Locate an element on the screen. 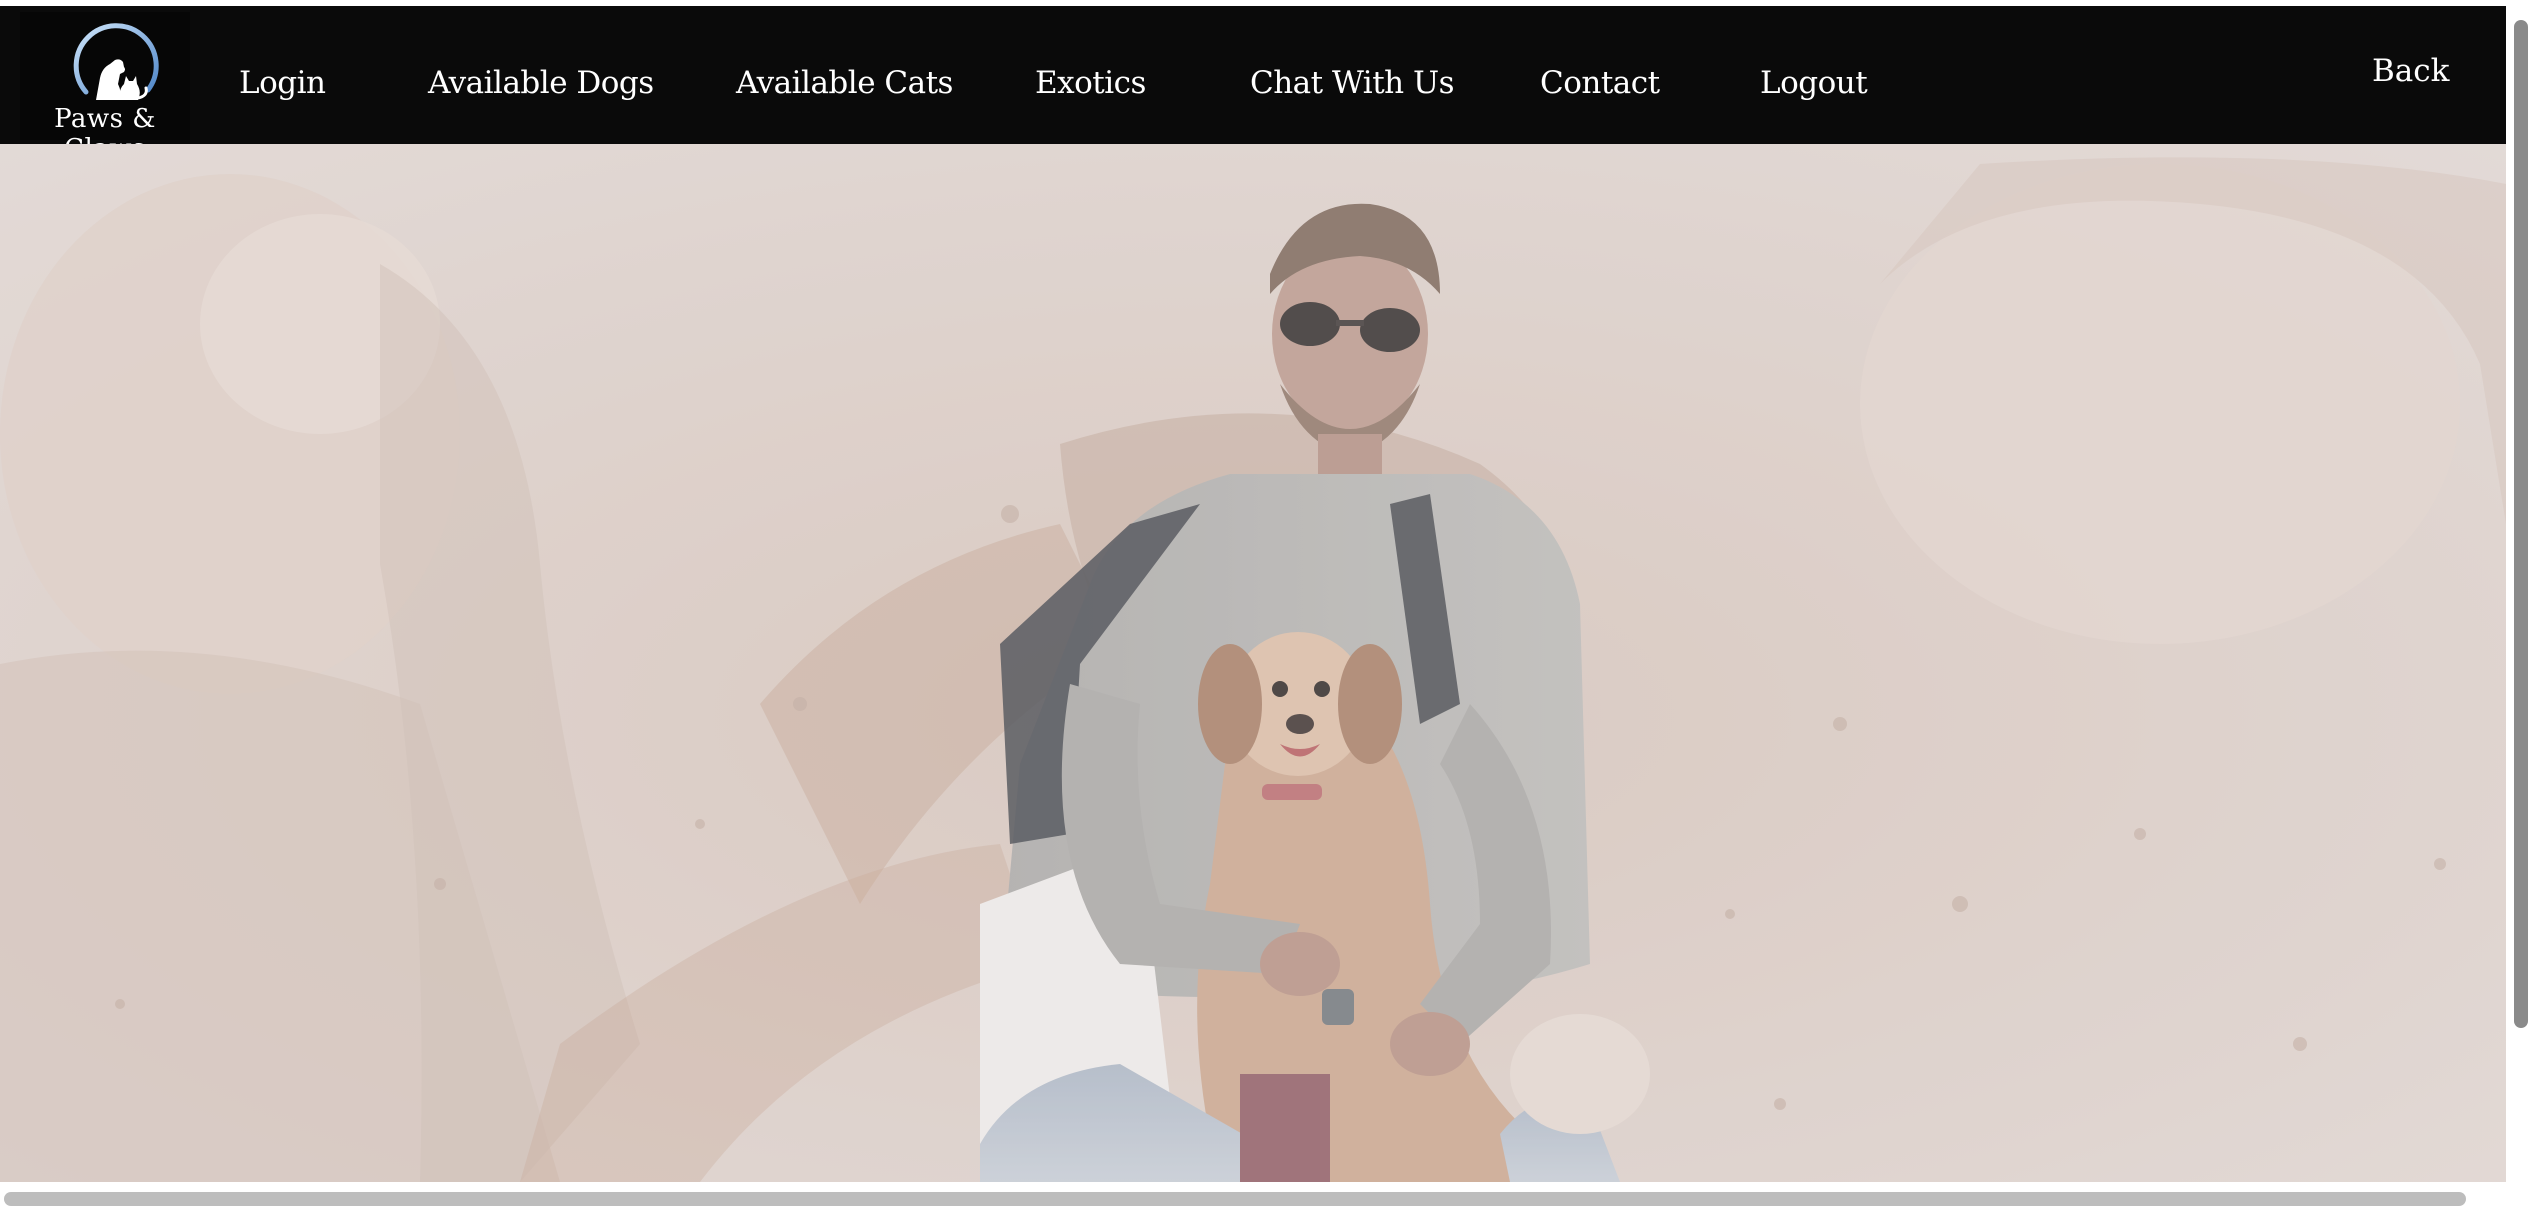  horizontal-scrollbar-thumb is located at coordinates (1235, 1199).